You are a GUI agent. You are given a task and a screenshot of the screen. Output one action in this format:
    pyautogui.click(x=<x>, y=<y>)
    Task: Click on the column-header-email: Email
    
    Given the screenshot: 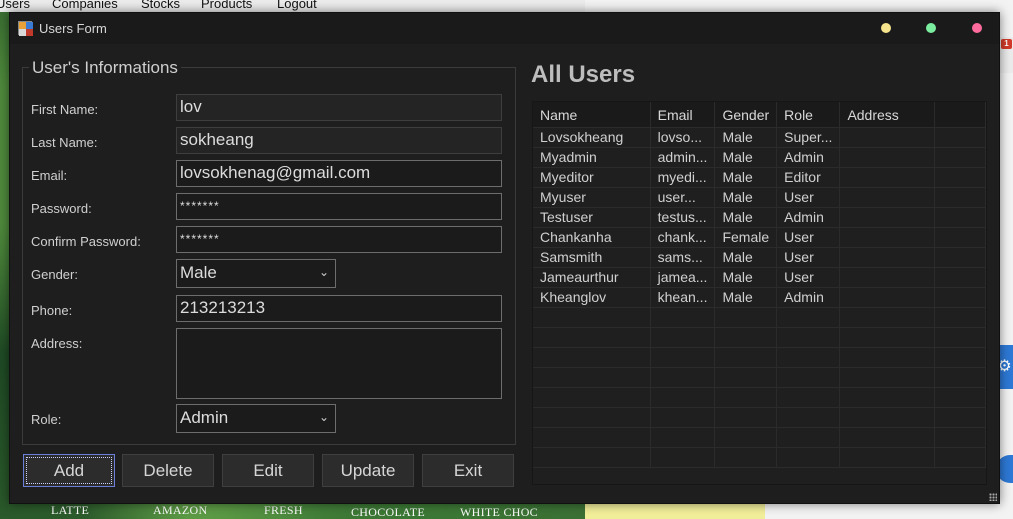 What is the action you would take?
    pyautogui.click(x=683, y=115)
    